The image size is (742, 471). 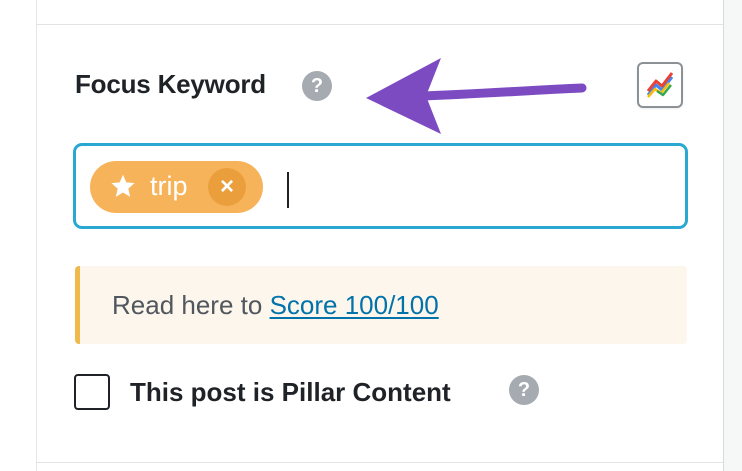 I want to click on keyword-tag: trip ×, so click(x=176, y=187).